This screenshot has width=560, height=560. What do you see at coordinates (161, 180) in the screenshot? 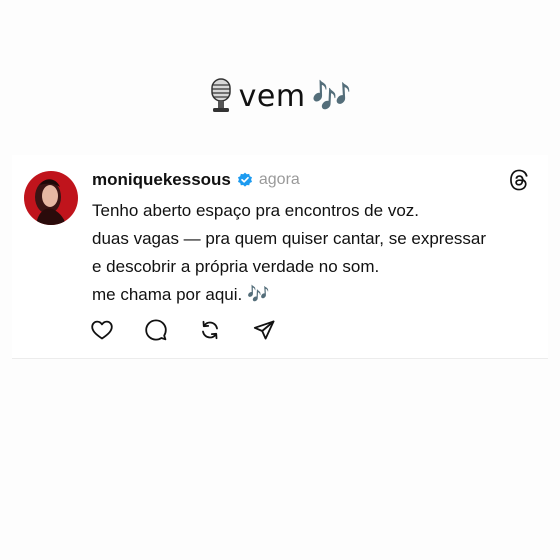
I see `username: moniquekessous` at bounding box center [161, 180].